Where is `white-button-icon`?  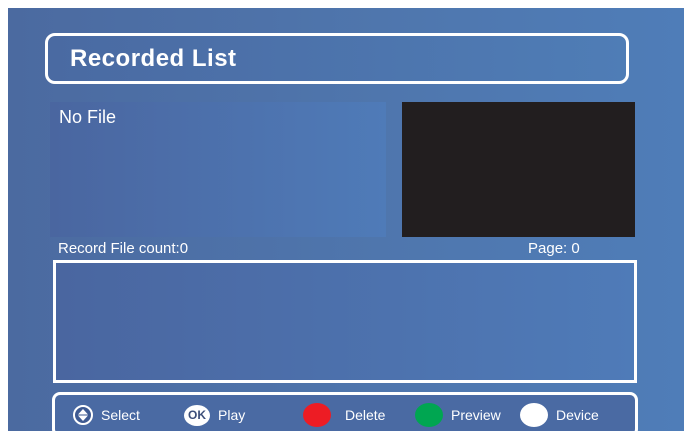
white-button-icon is located at coordinates (534, 415).